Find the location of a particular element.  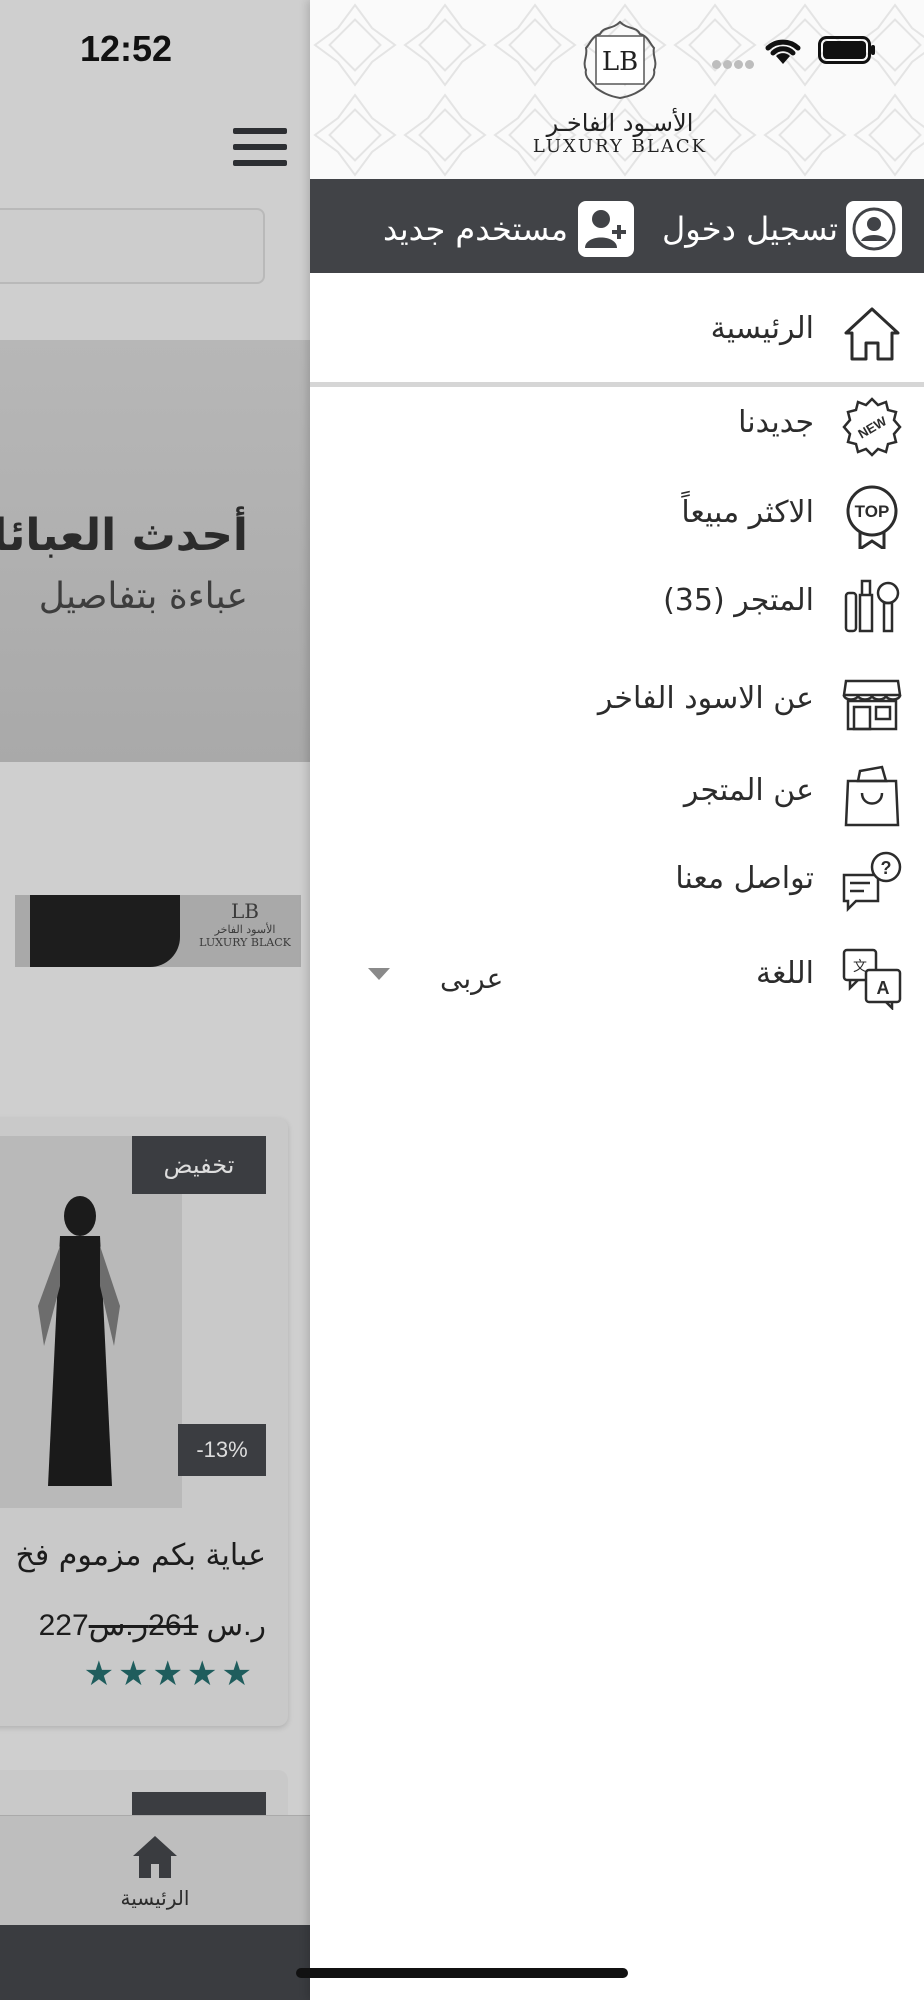

login-label: تسجيل دخول is located at coordinates (750, 229).